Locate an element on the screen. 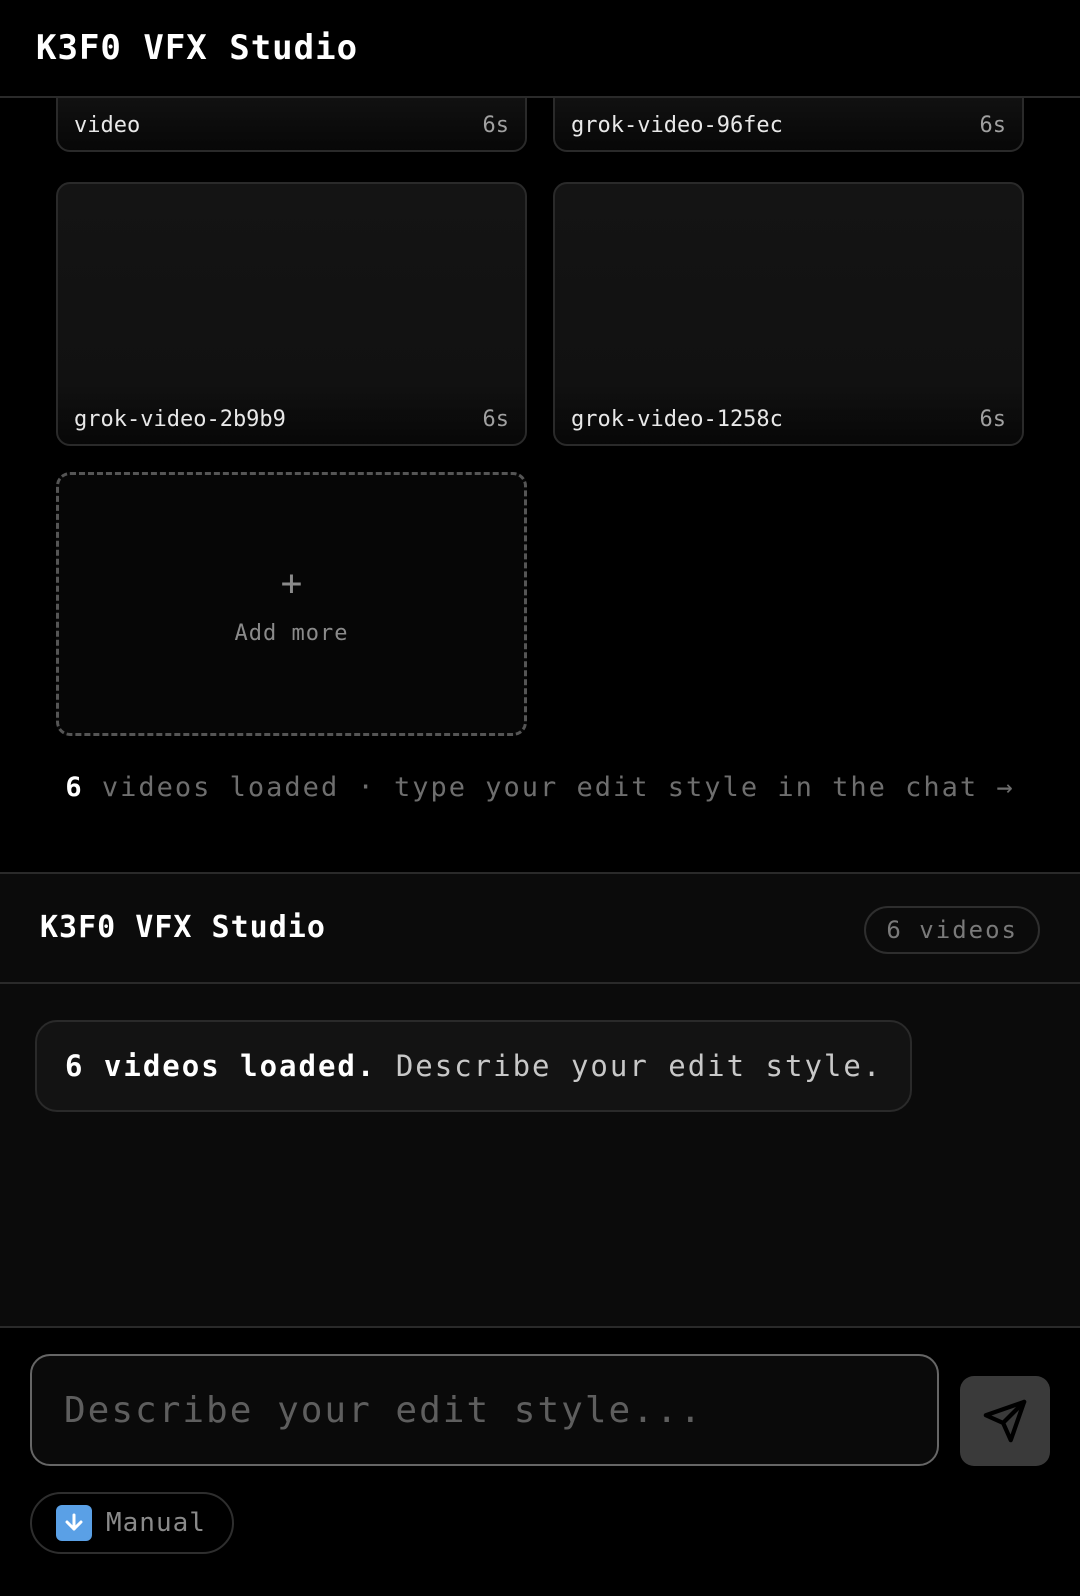  plus-icon: + is located at coordinates (291, 583).